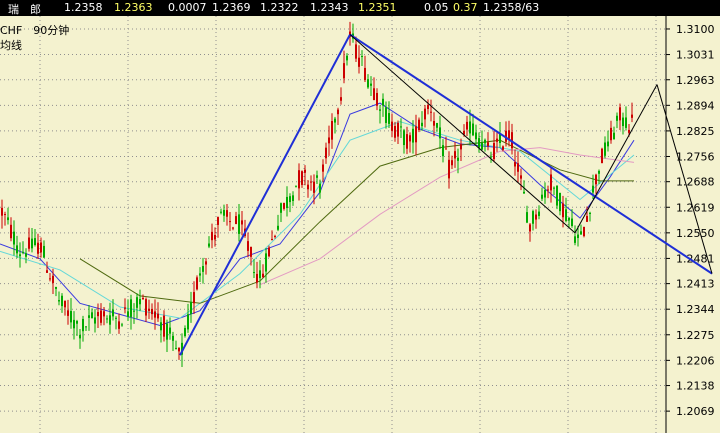  Describe the element at coordinates (695, 80) in the screenshot. I see `y-tick-label: 1.2963` at that location.